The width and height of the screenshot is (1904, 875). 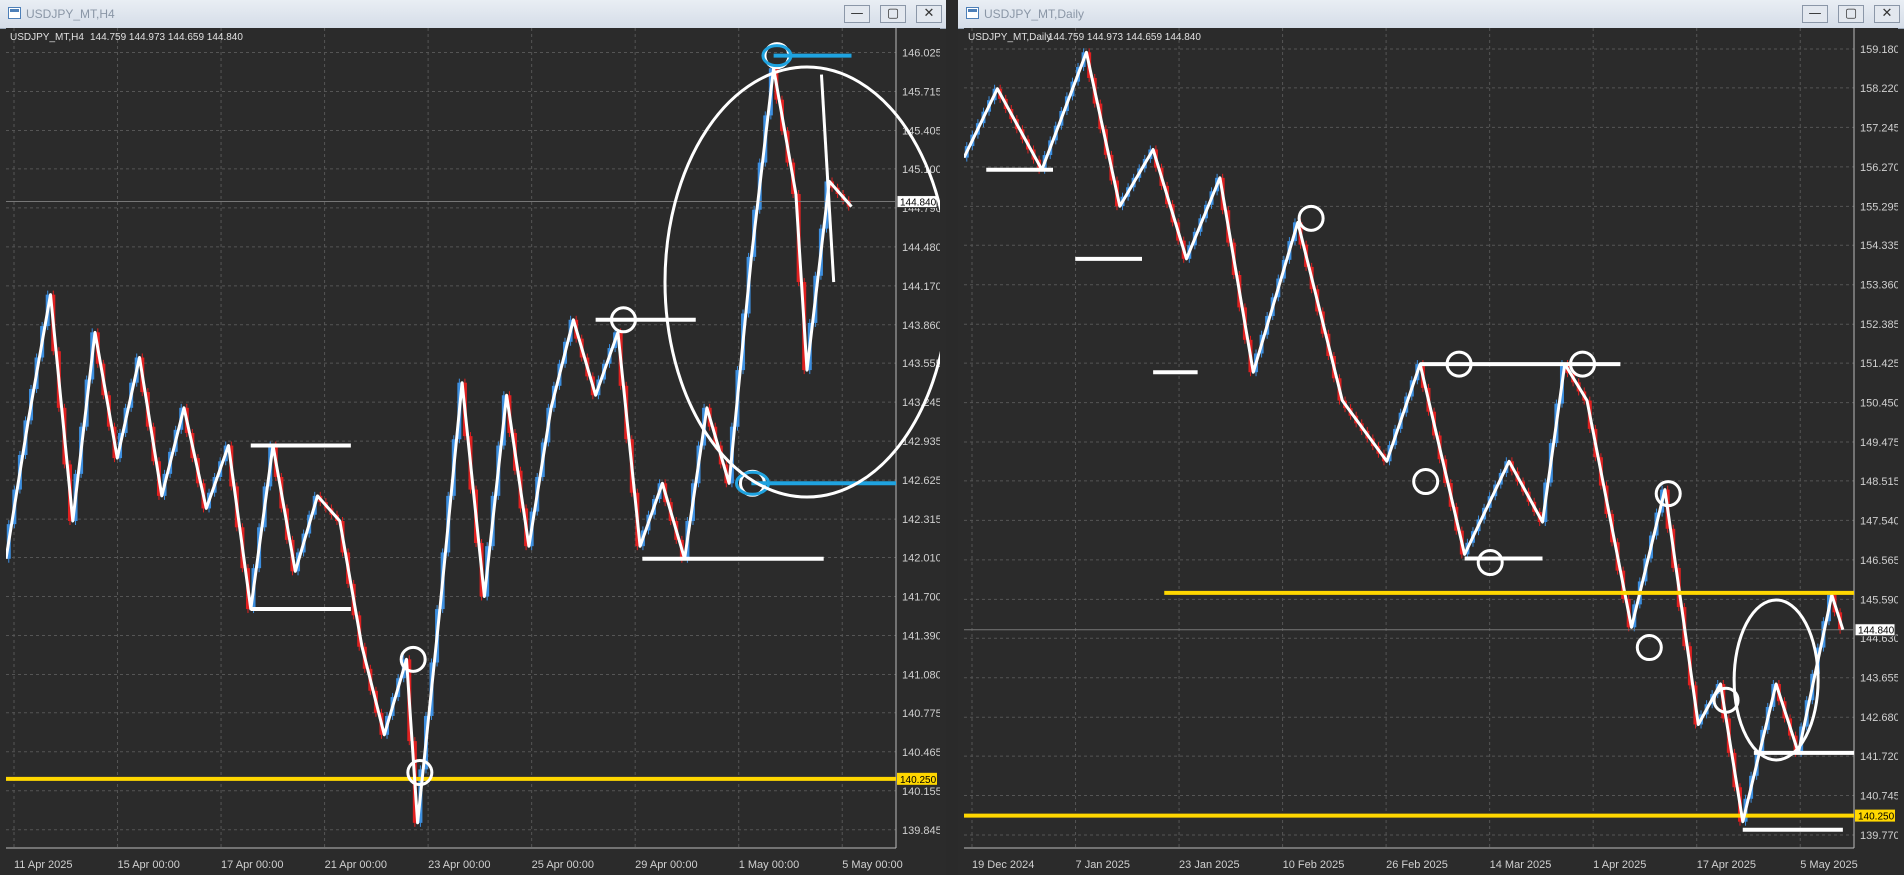 I want to click on y-tick-label: 140.745, so click(x=1879, y=797).